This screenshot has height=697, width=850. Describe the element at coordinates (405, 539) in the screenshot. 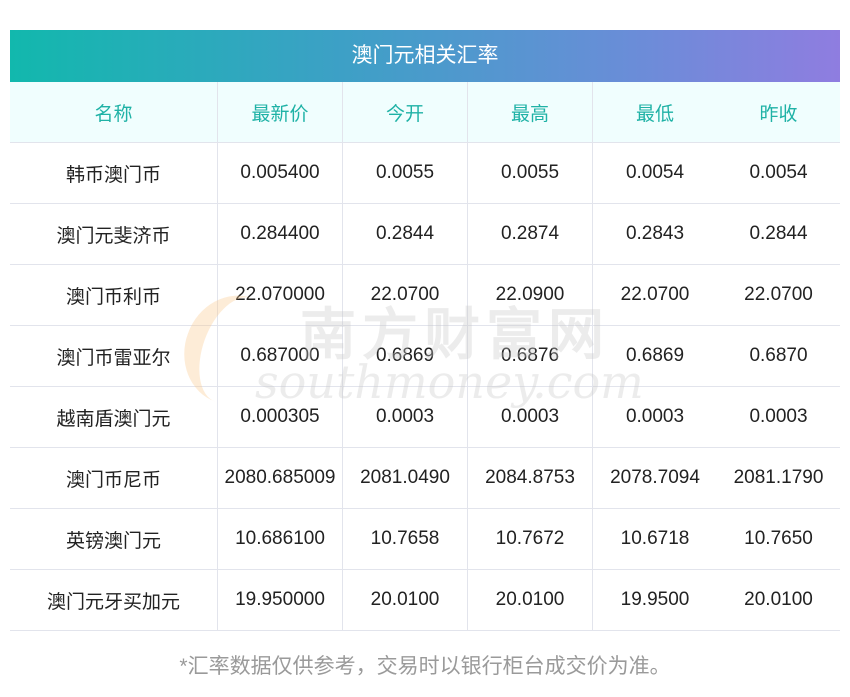

I see `cell-open: 10.7658` at that location.